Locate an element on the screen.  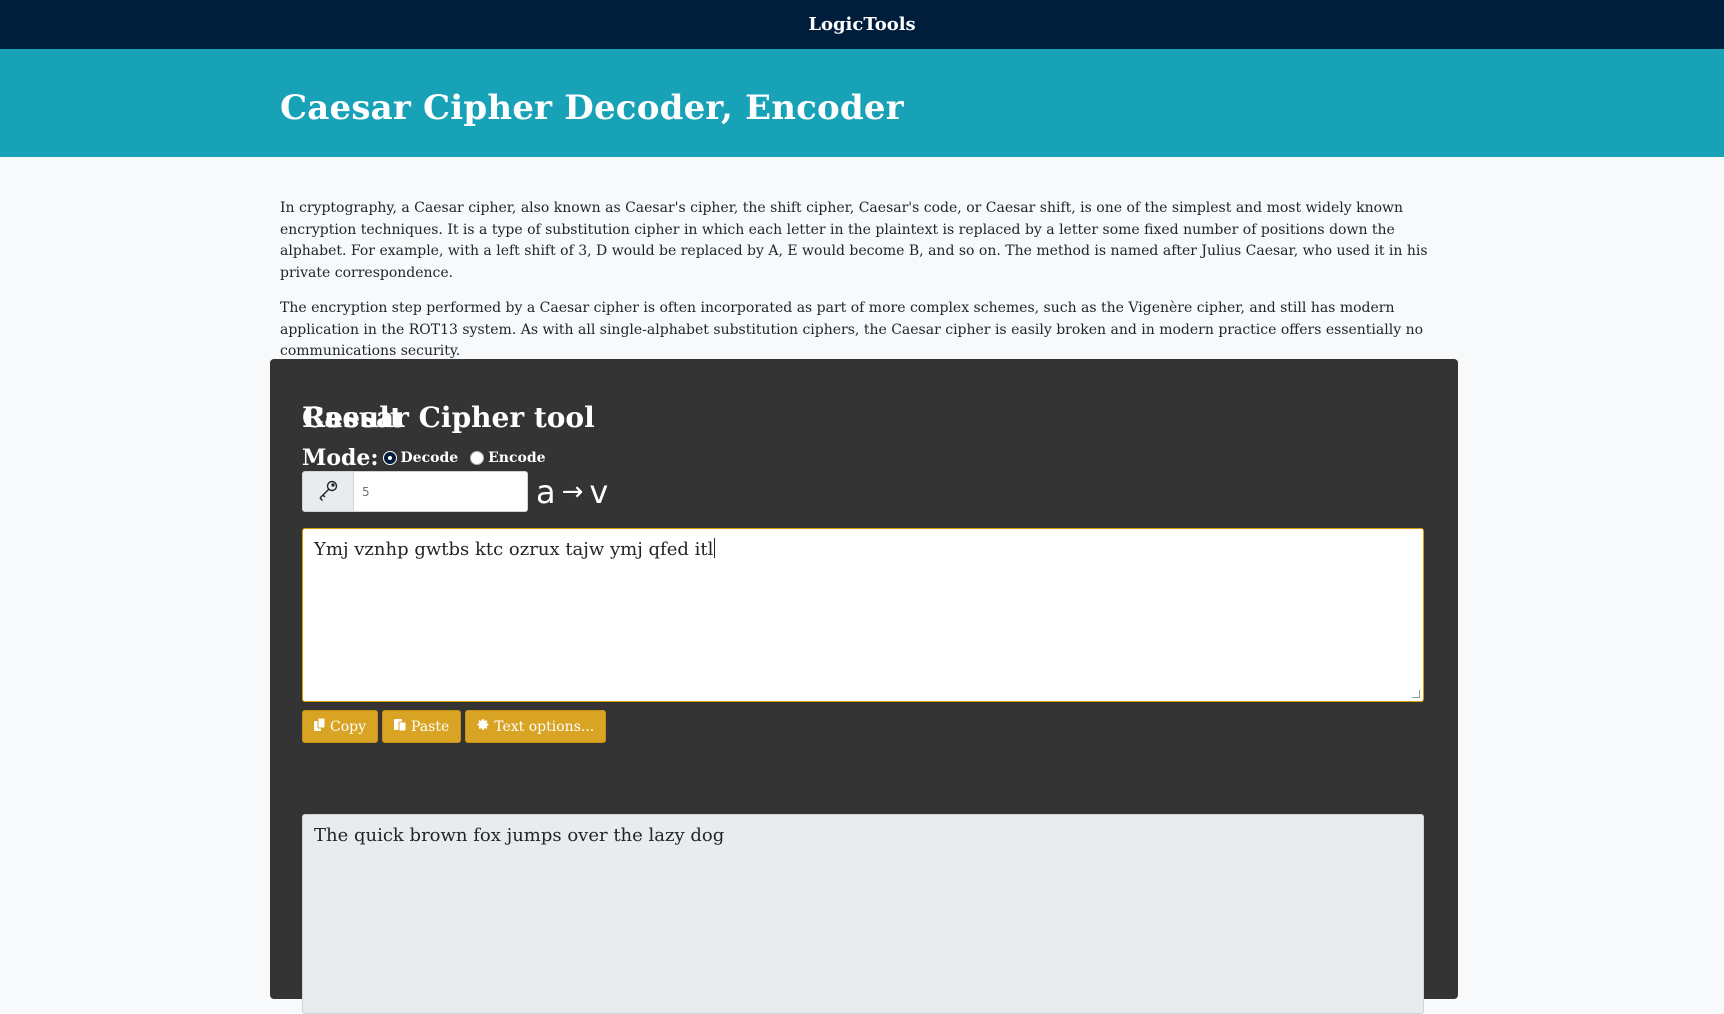
mapping-from: a is located at coordinates (546, 491).